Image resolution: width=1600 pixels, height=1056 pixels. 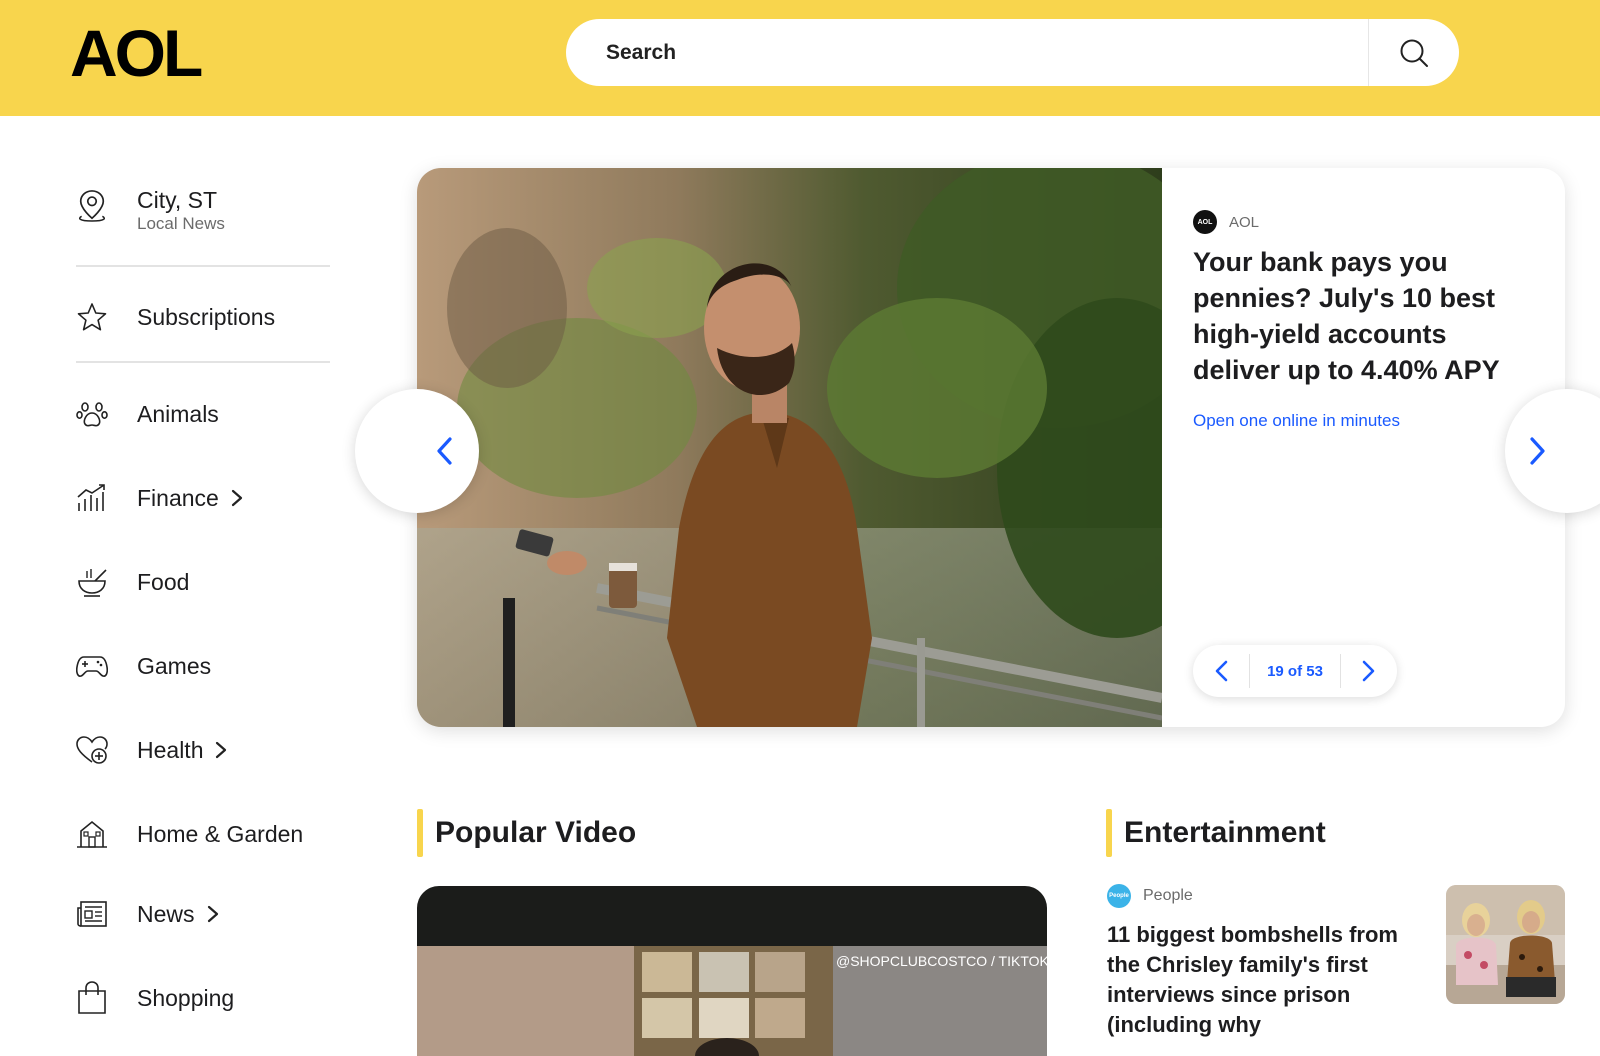 I want to click on video-player: @SHOPCLUBCOSTCO / TIKTOK, so click(x=732, y=971).